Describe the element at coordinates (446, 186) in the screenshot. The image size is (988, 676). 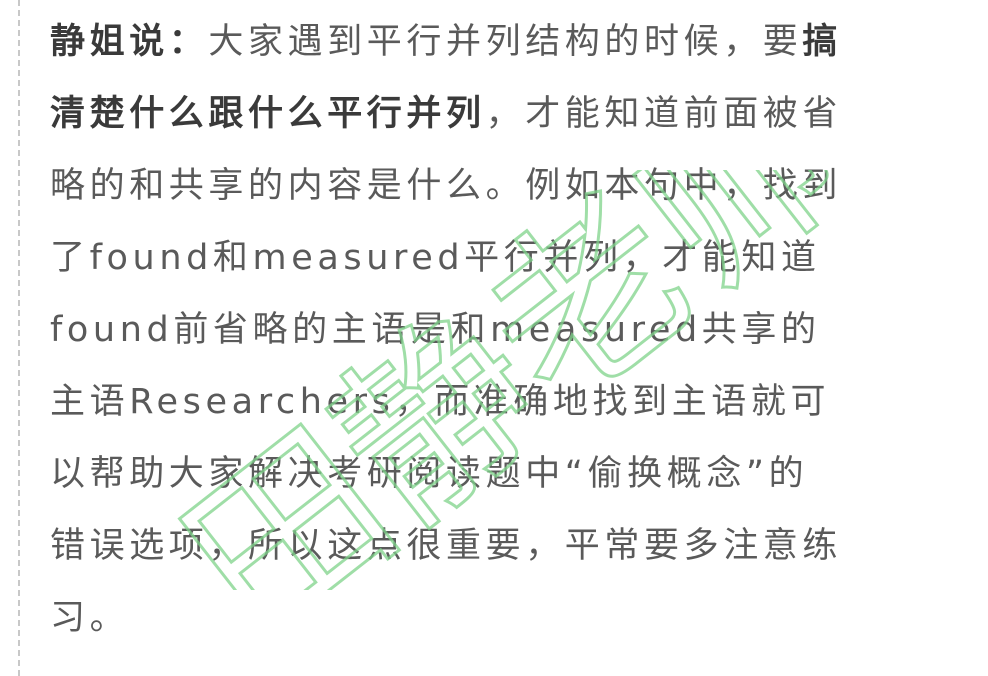
I see `note-line-3: 略的和共享的内容是什么。例如本句中，找到` at that location.